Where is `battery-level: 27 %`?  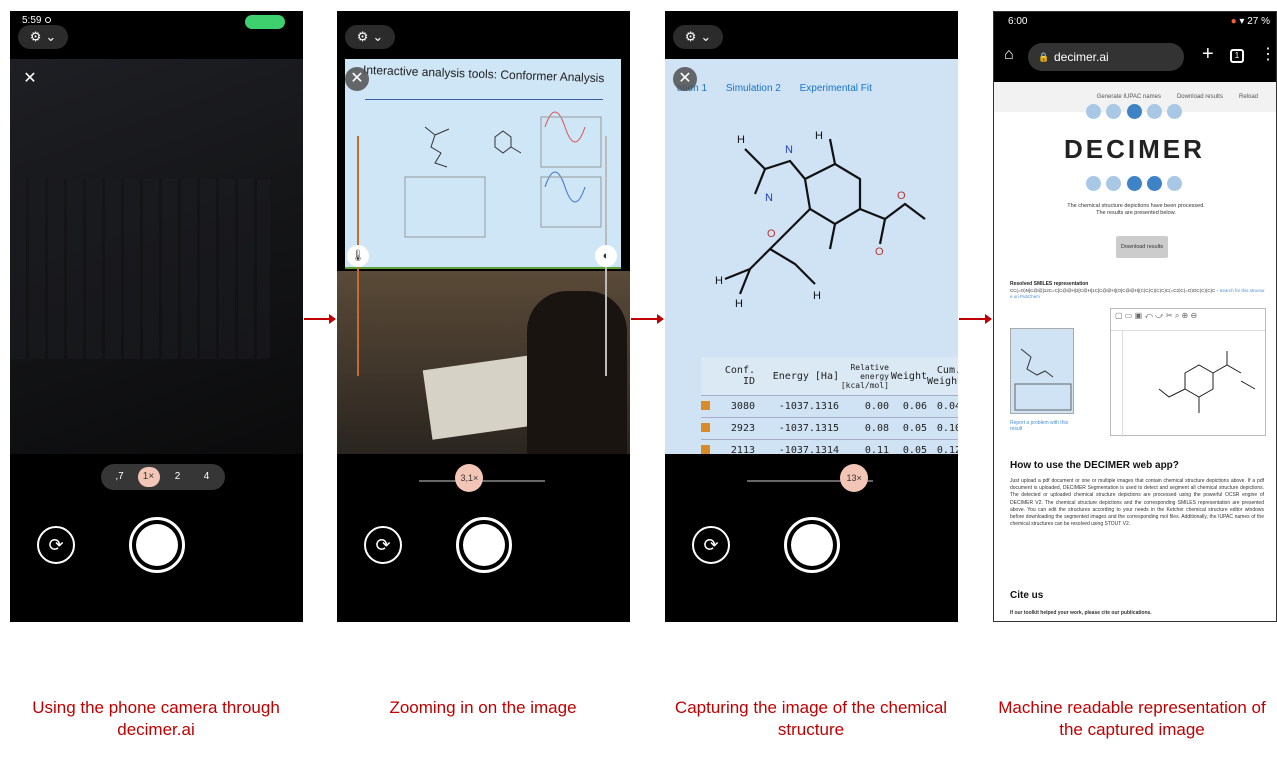 battery-level: 27 % is located at coordinates (1258, 21).